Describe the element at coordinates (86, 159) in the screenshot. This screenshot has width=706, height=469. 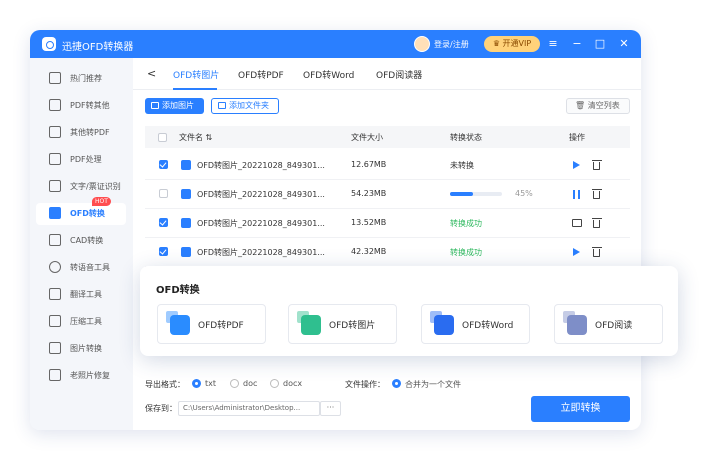
I see `sidebar-item-label: PDF处理` at that location.